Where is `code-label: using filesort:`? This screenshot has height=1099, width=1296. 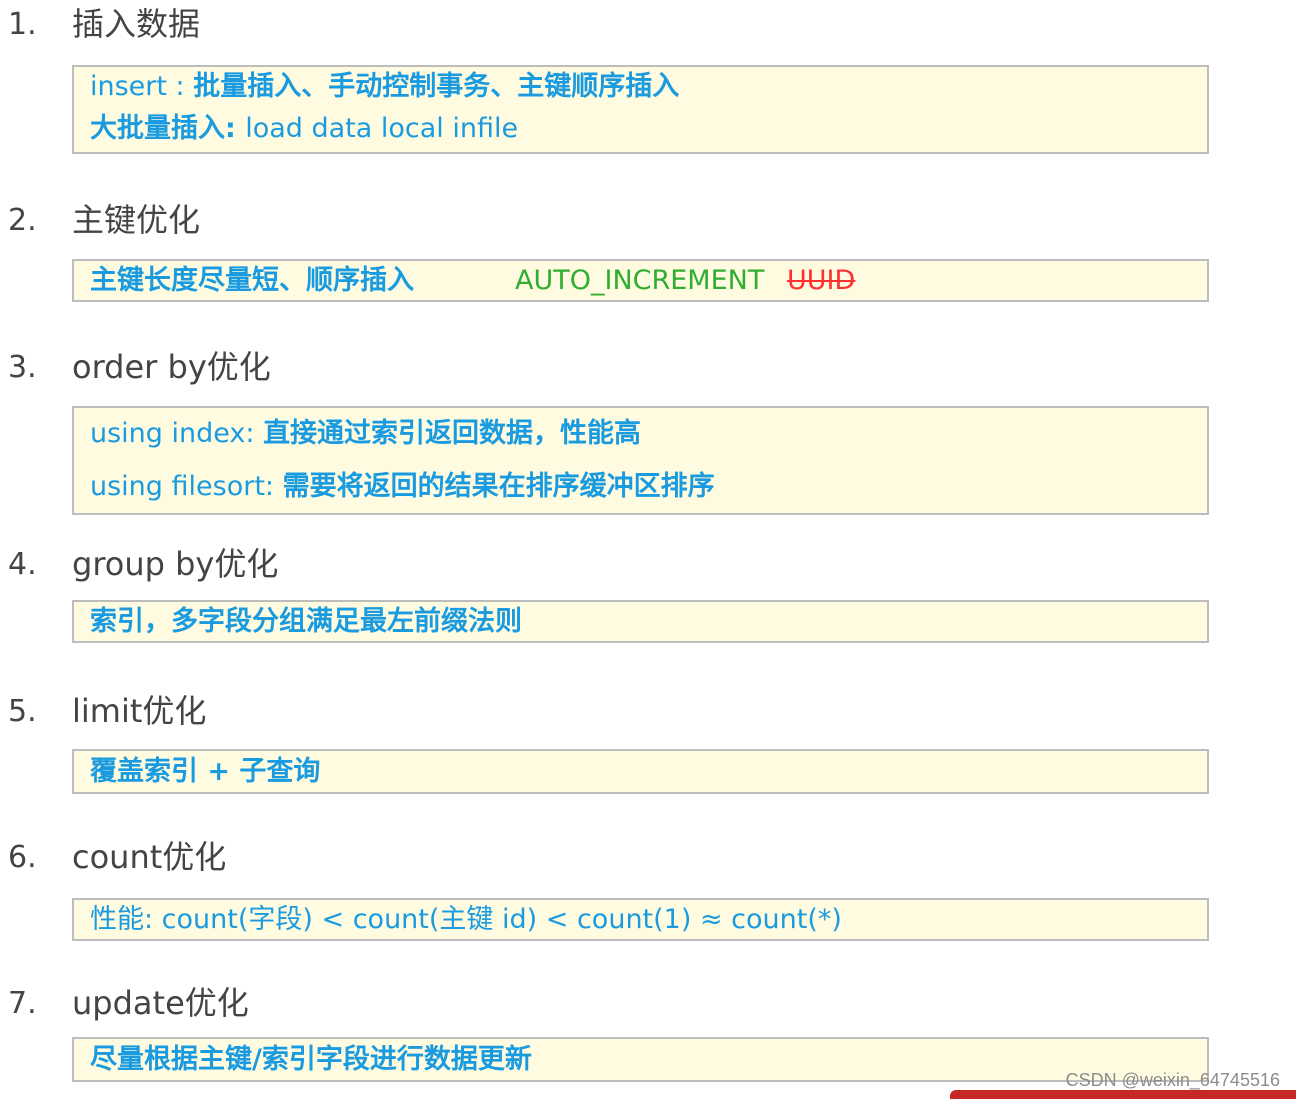 code-label: using filesort: is located at coordinates (186, 486).